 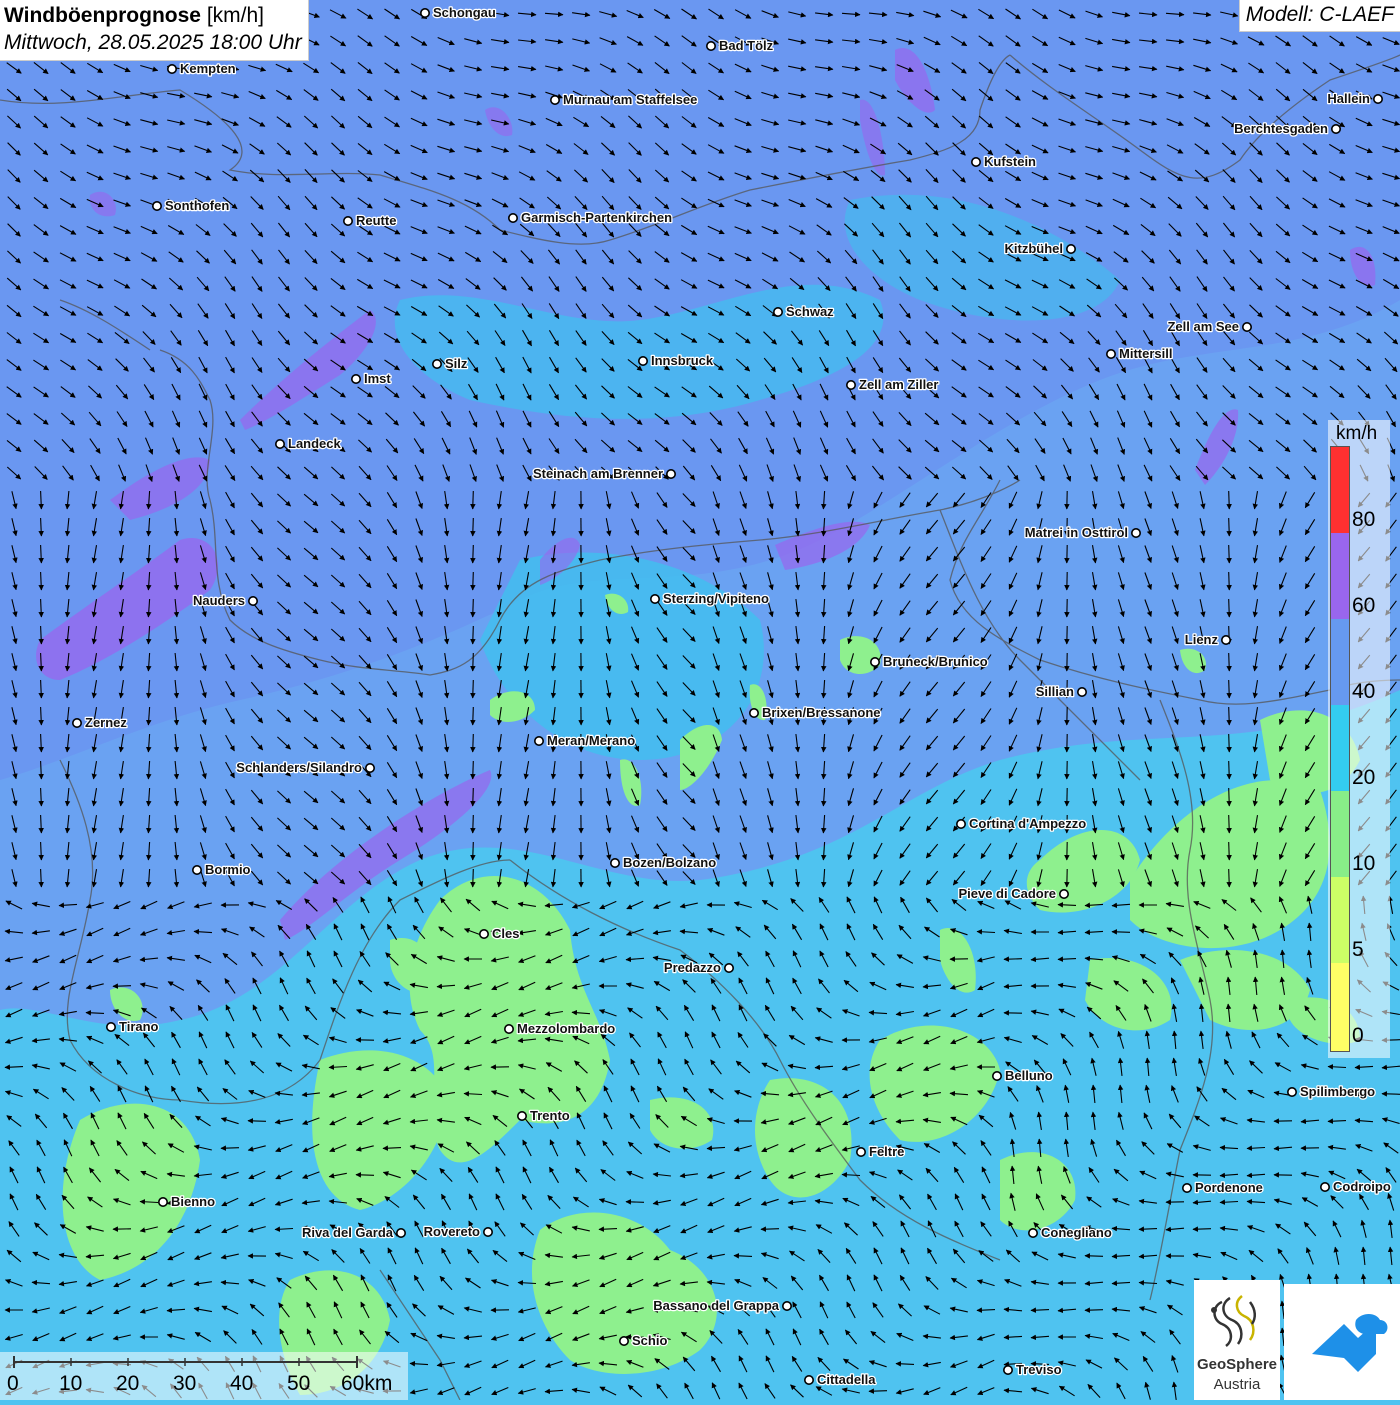 What do you see at coordinates (663, 862) in the screenshot?
I see `place-marker: Bozen/Bolzano` at bounding box center [663, 862].